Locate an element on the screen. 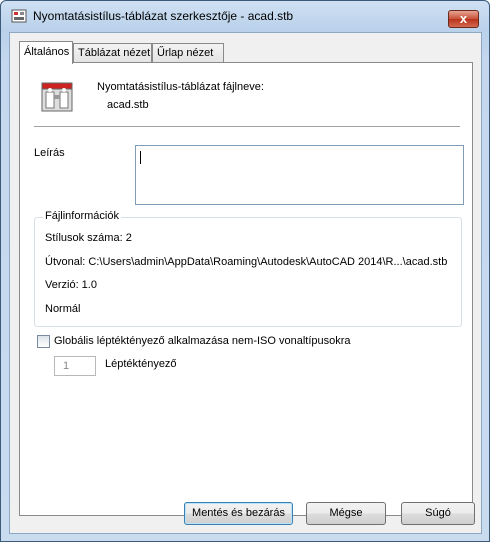  close-button: x is located at coordinates (463, 19).